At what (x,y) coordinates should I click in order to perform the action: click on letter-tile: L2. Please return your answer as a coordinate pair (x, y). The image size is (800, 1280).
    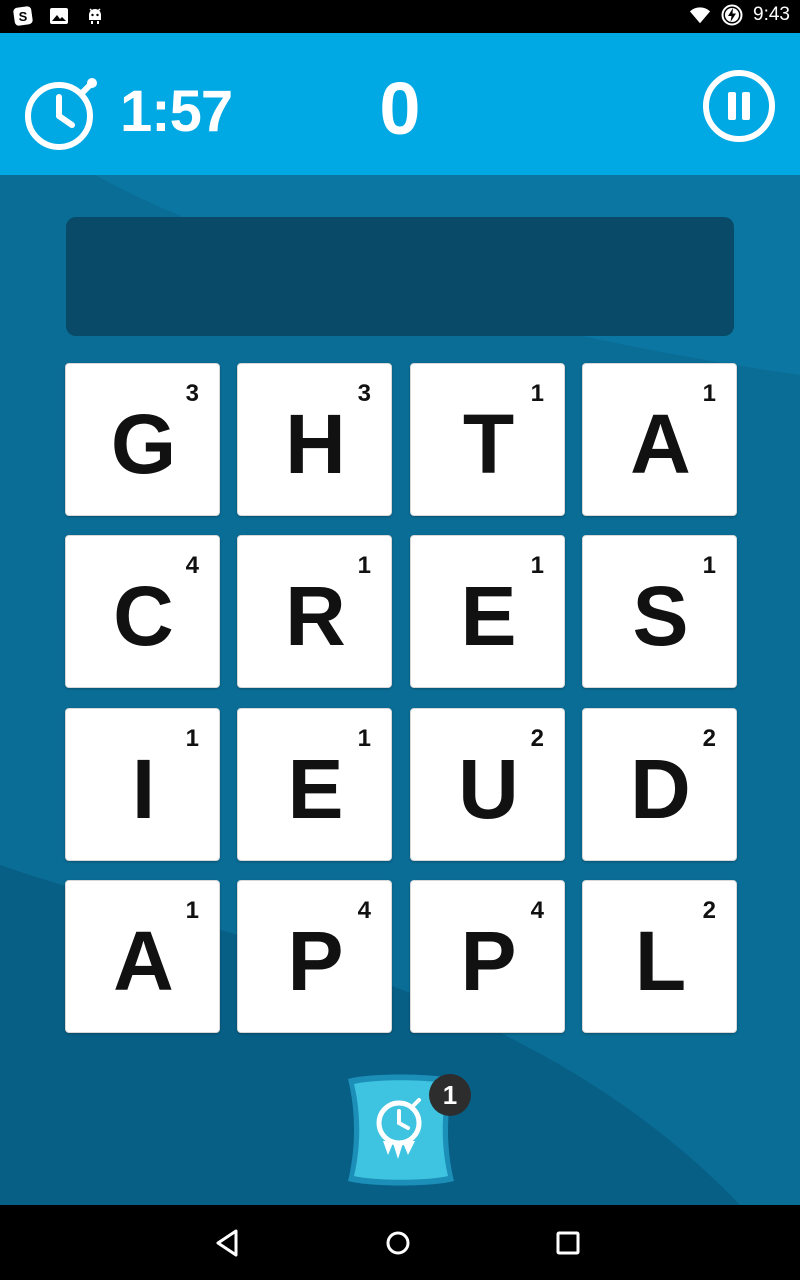
    Looking at the image, I should click on (659, 956).